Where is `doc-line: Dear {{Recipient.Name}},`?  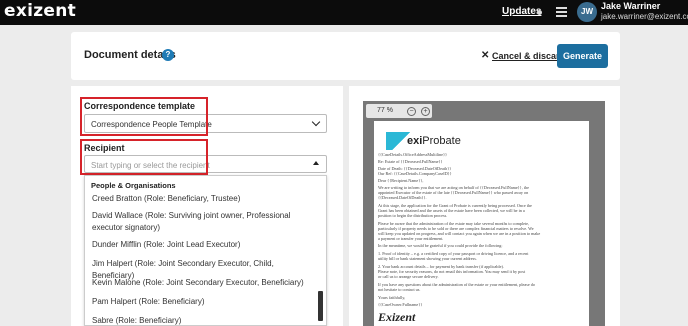
doc-line: Dear {{Recipient.Name}}, is located at coordinates (401, 180).